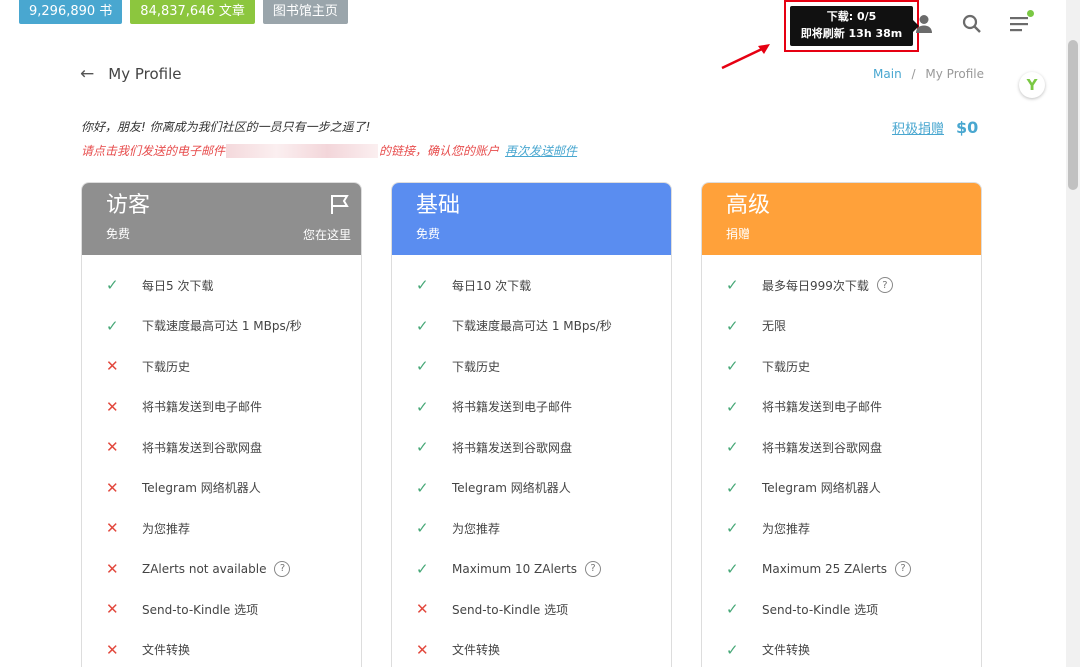  I want to click on feature-text: 最多每日999次下载, so click(815, 285).